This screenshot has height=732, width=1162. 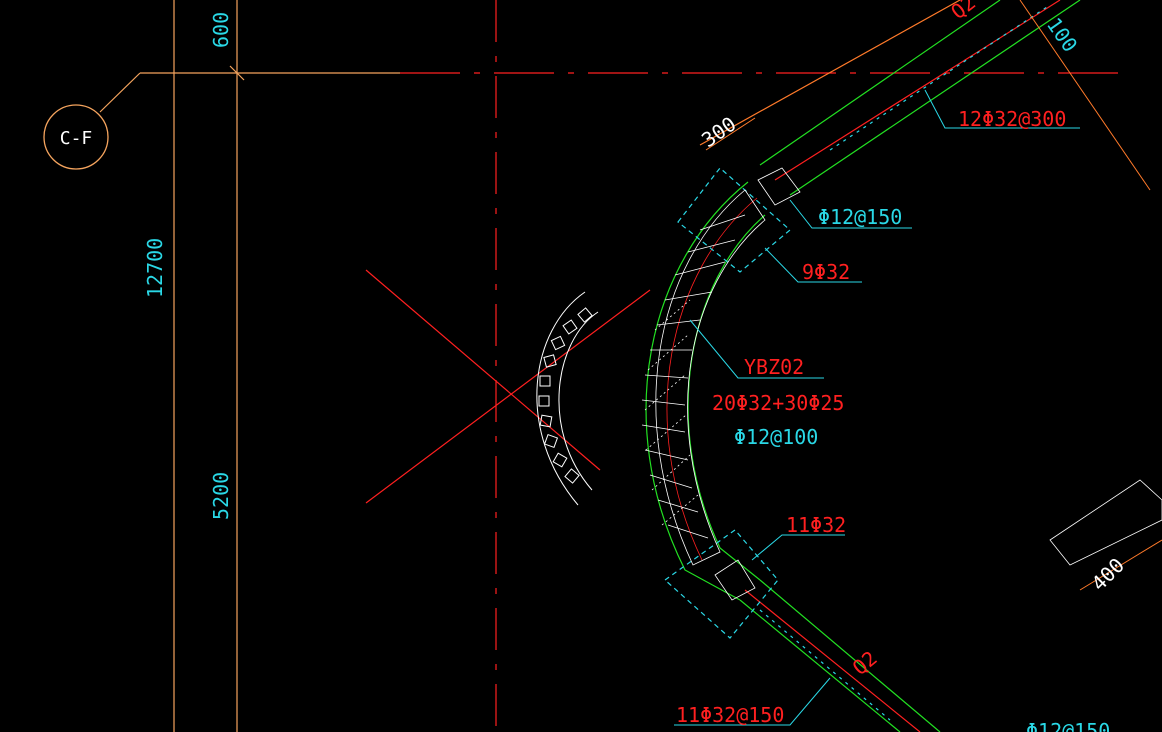 I want to click on column-hatch, so click(x=693, y=376).